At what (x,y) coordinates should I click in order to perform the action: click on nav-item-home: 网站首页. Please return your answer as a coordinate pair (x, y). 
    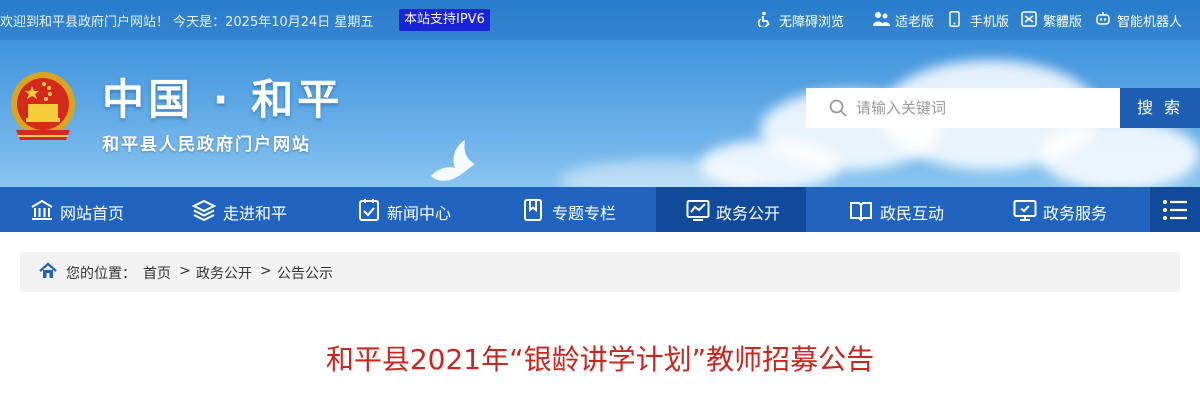
    Looking at the image, I should click on (80, 209).